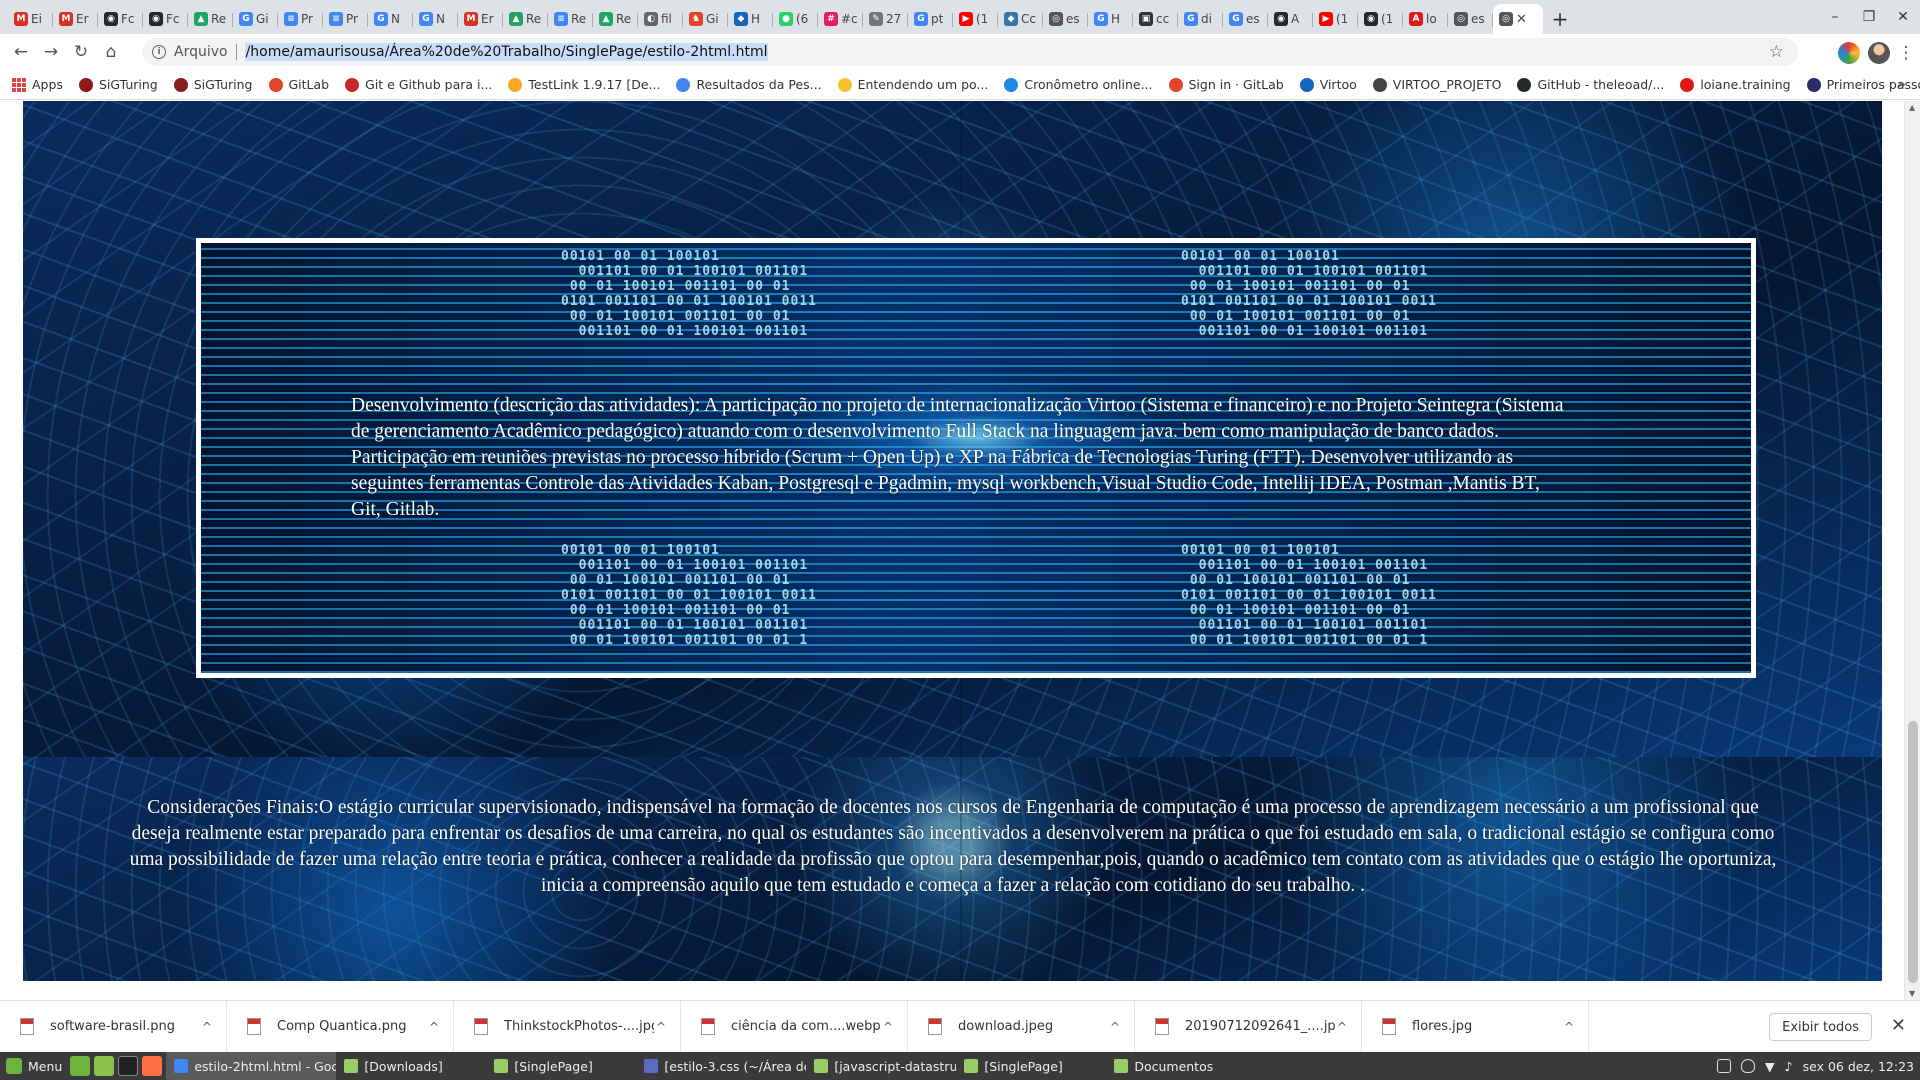 The width and height of the screenshot is (1920, 1080). I want to click on bookmark-item: Sign in · GitLab, so click(1226, 84).